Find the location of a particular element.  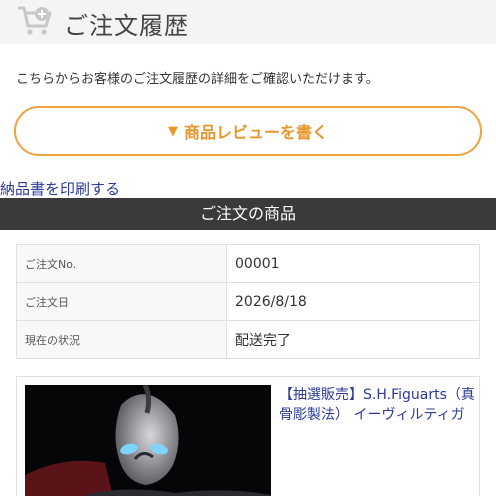

triangle-down-icon: ▼ is located at coordinates (172, 131).